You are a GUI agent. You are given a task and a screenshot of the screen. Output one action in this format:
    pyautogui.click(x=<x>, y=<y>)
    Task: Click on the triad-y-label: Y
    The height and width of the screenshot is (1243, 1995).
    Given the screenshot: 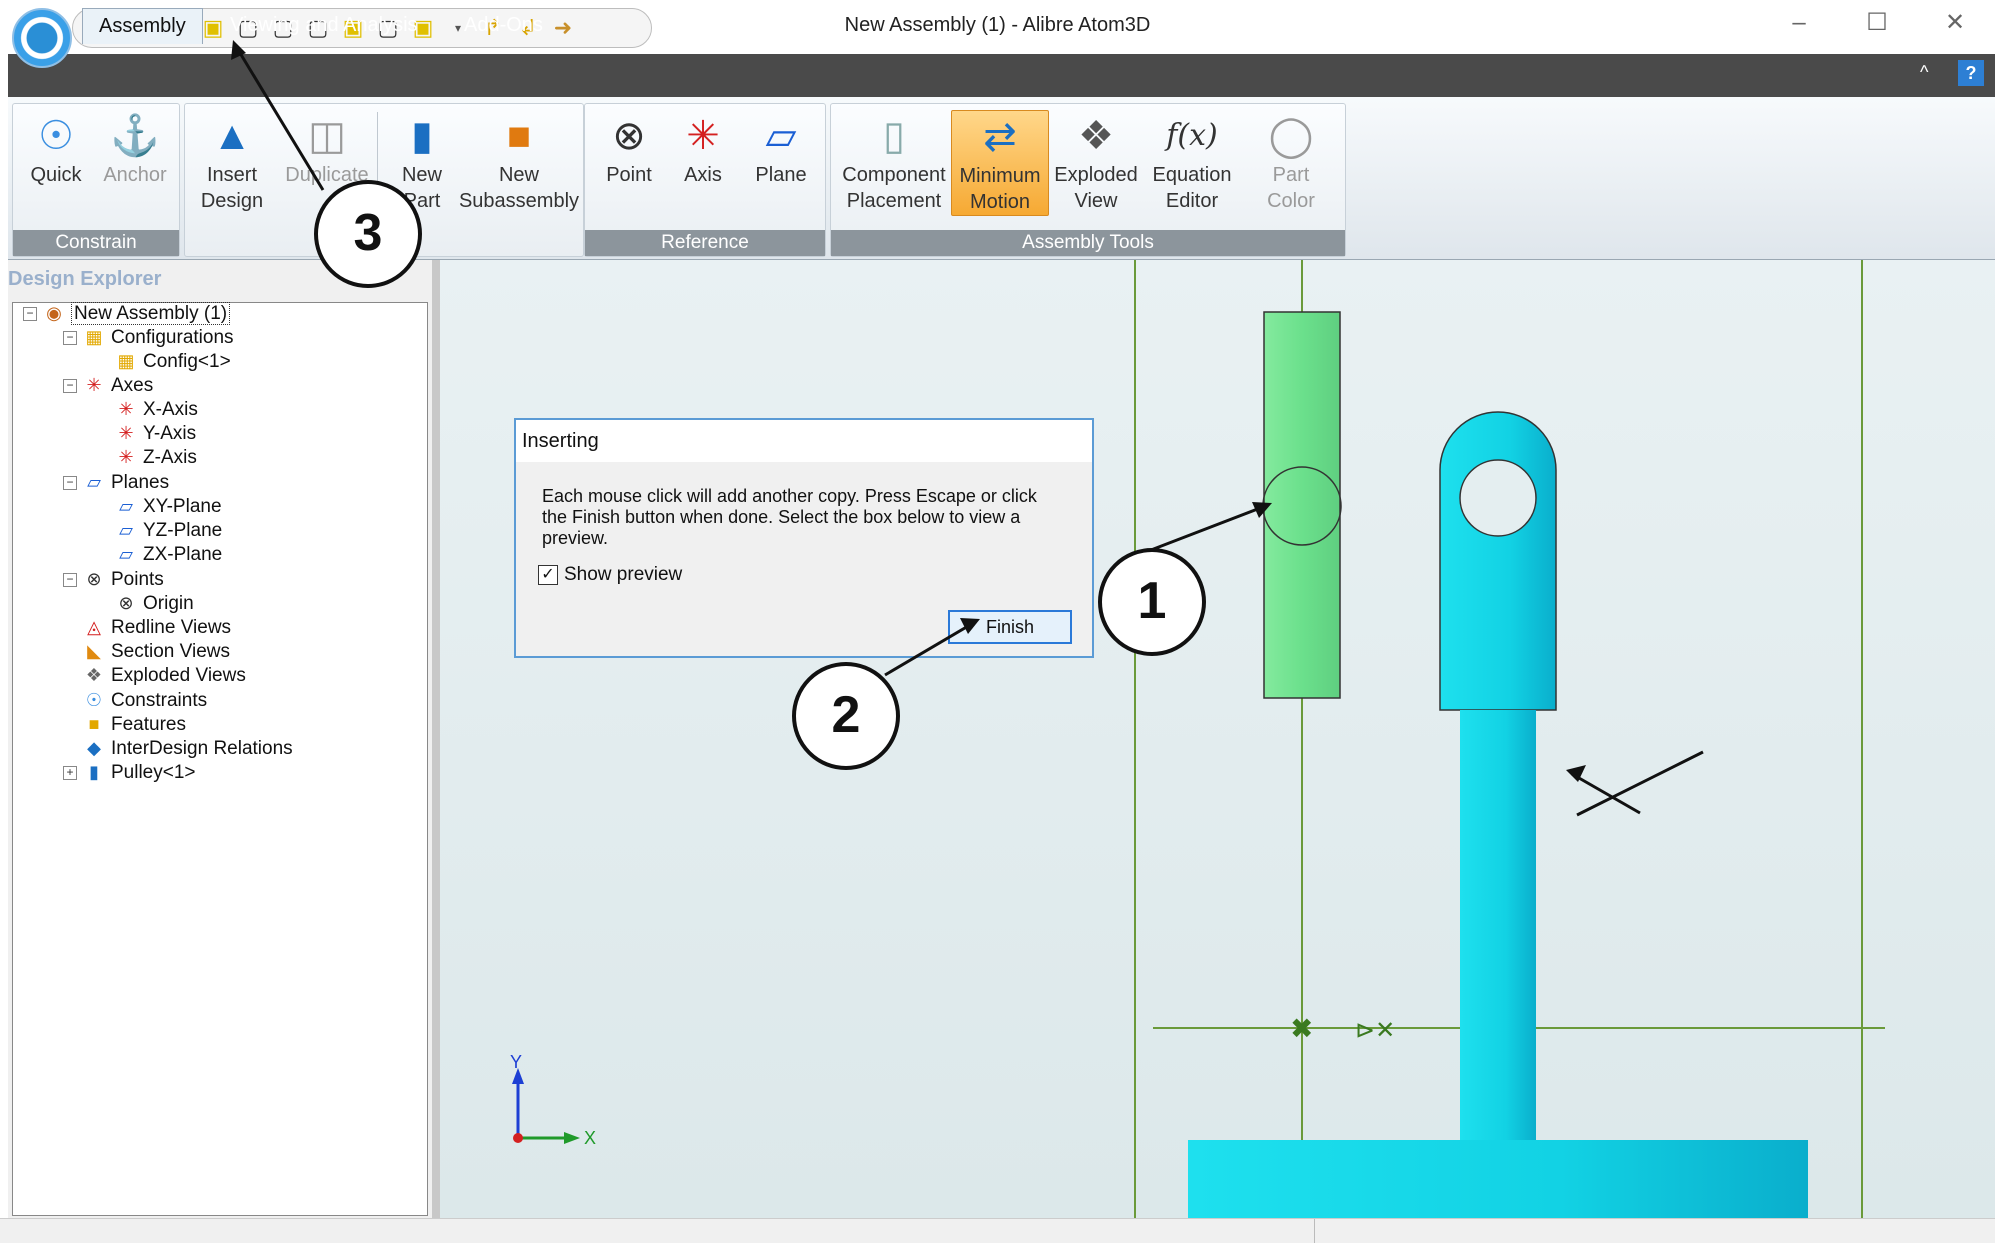 What is the action you would take?
    pyautogui.click(x=516, y=1062)
    